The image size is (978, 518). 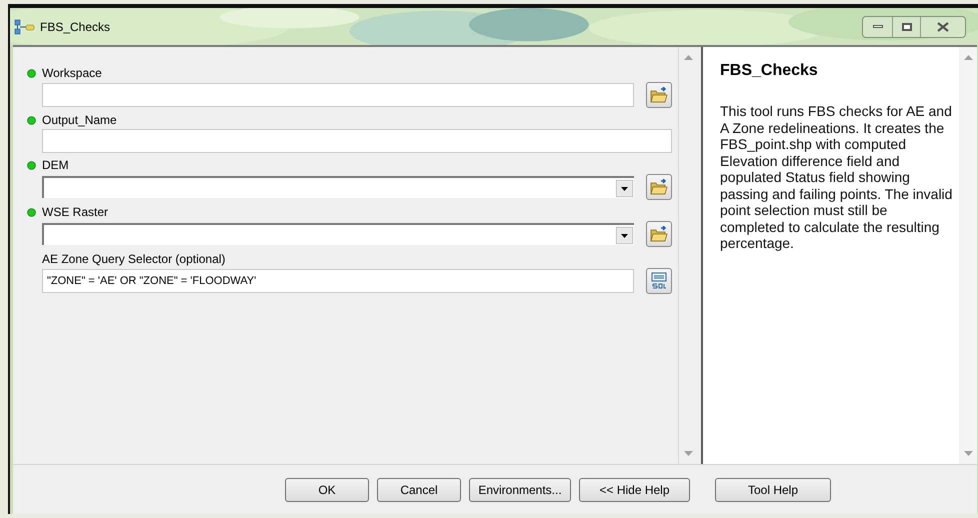 What do you see at coordinates (769, 71) in the screenshot?
I see `help-title: FBS_Checks` at bounding box center [769, 71].